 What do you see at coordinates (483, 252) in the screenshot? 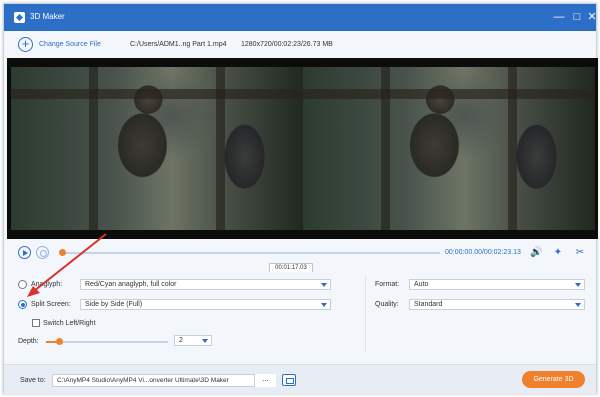
I see `time-display: 00:00:00.00/00:02:23.13` at bounding box center [483, 252].